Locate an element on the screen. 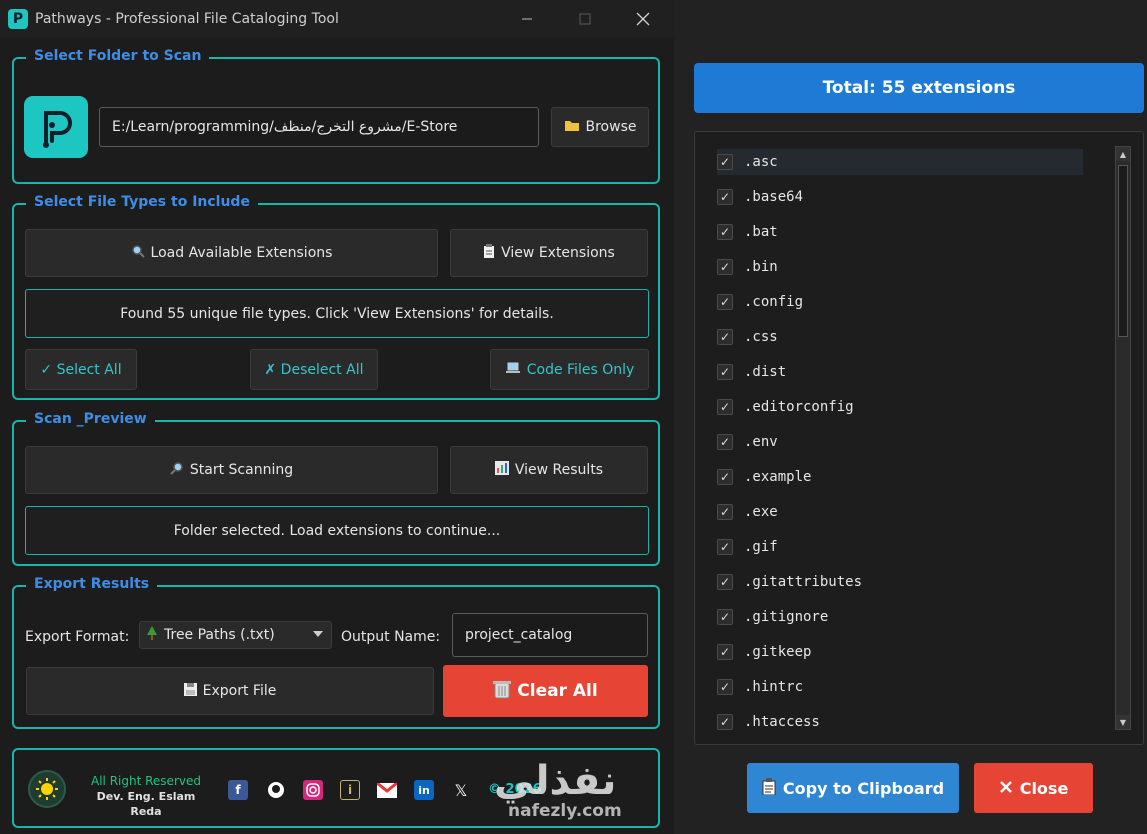 The image size is (1147, 834). bar-chart-icon is located at coordinates (501, 470).